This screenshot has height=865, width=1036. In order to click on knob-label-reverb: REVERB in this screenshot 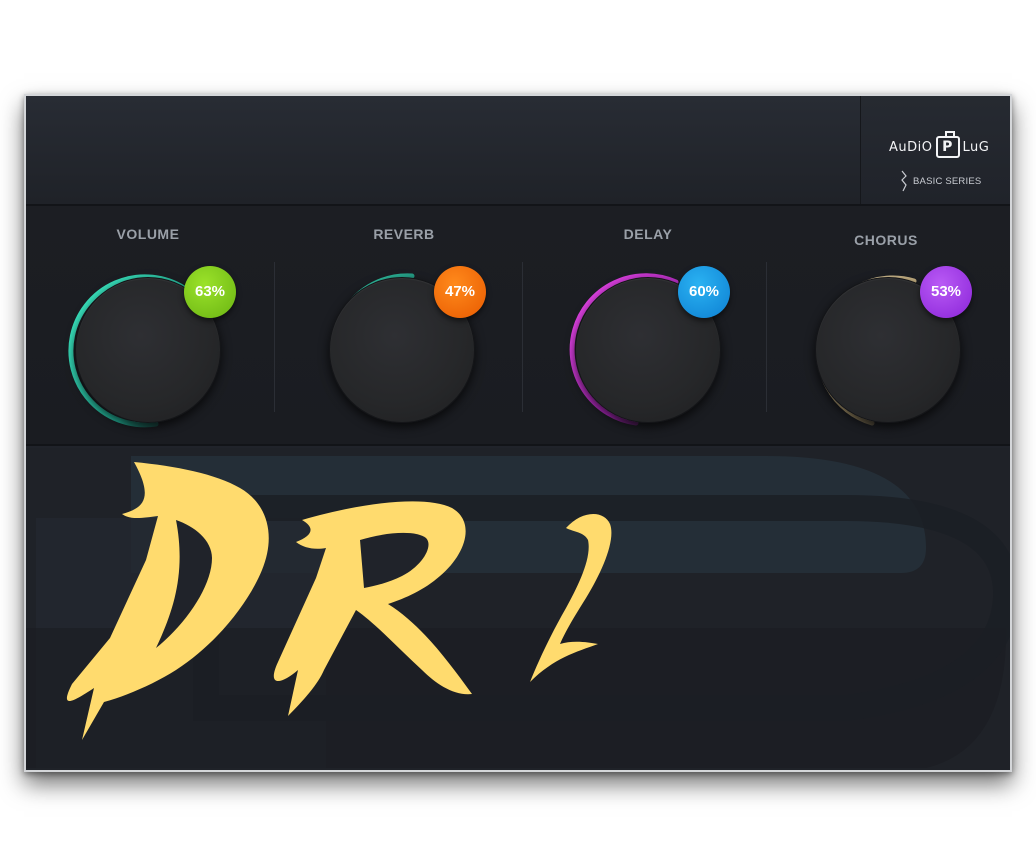, I will do `click(404, 234)`.